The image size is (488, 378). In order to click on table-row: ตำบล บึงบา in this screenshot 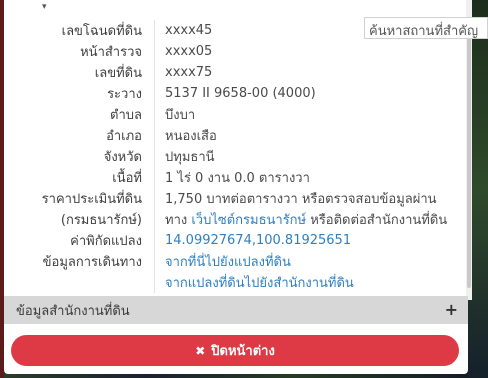, I will do `click(235, 114)`.